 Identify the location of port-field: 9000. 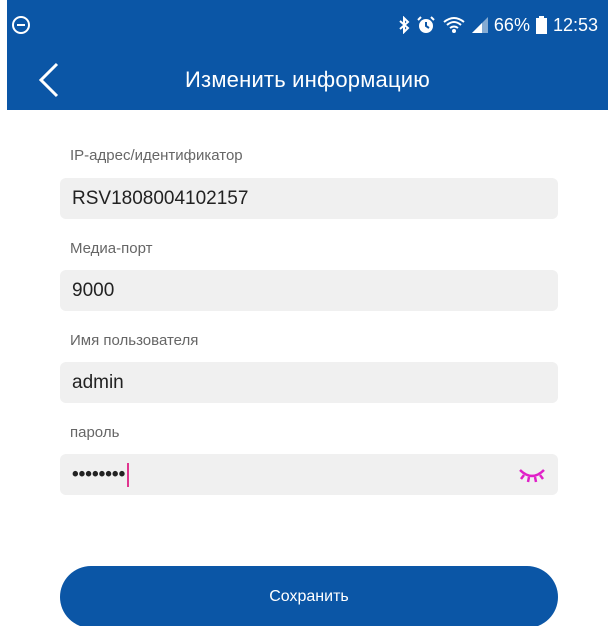
(309, 290).